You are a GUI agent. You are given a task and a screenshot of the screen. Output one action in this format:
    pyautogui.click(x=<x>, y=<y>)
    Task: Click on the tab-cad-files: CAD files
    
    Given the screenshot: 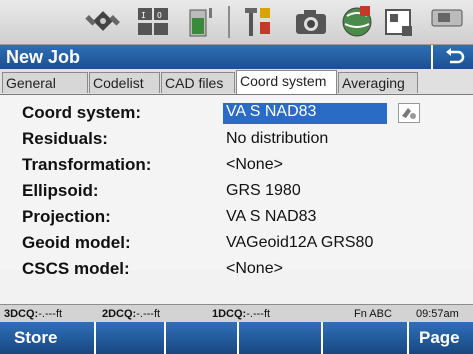 What is the action you would take?
    pyautogui.click(x=198, y=82)
    